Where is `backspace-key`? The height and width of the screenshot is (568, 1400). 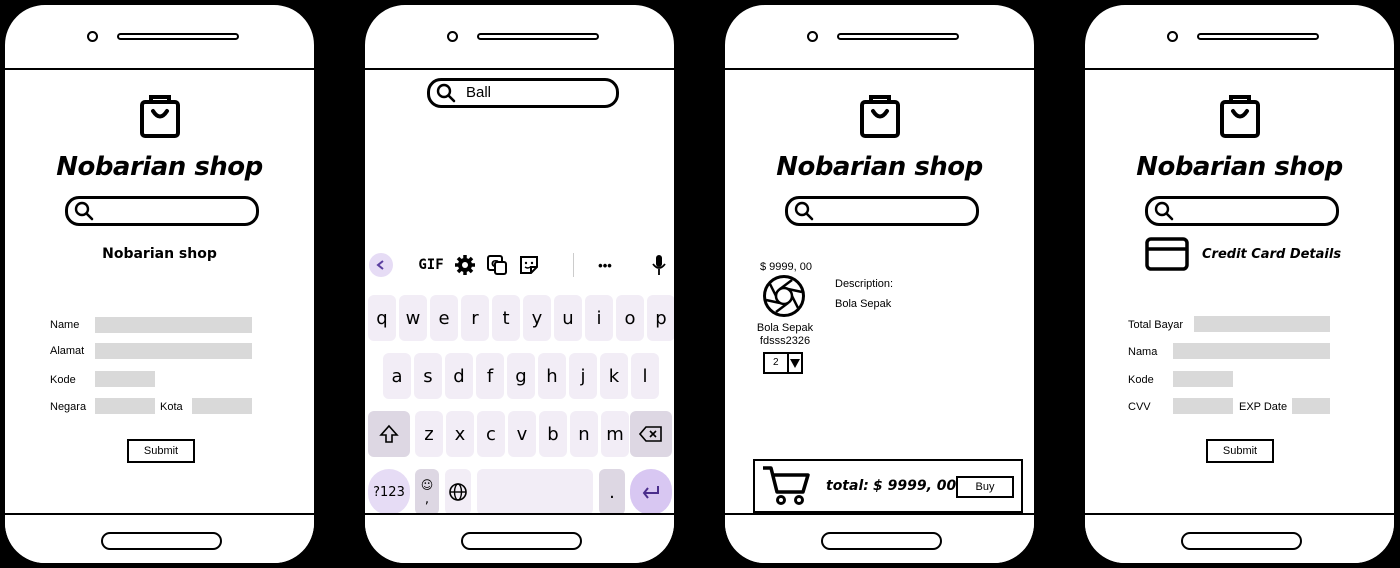 backspace-key is located at coordinates (651, 434).